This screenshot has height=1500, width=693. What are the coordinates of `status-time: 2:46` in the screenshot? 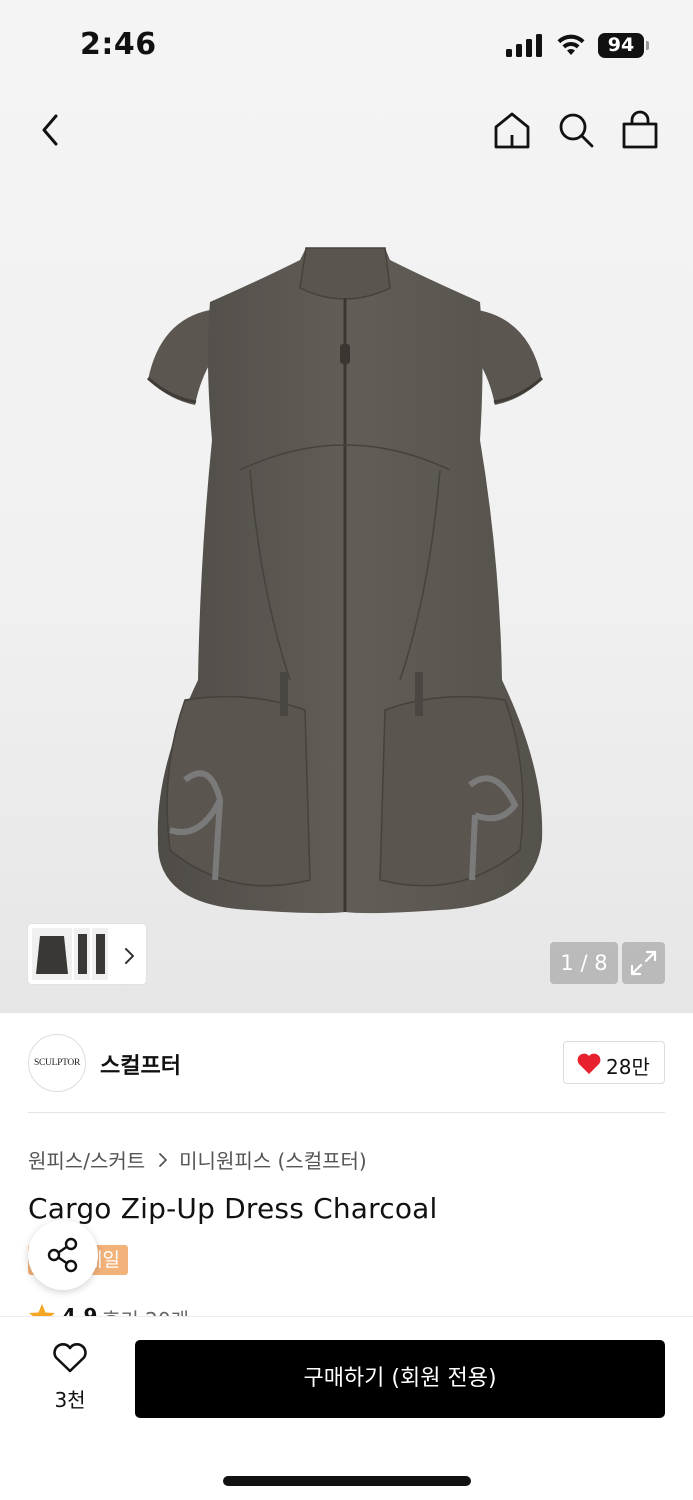 It's located at (118, 44).